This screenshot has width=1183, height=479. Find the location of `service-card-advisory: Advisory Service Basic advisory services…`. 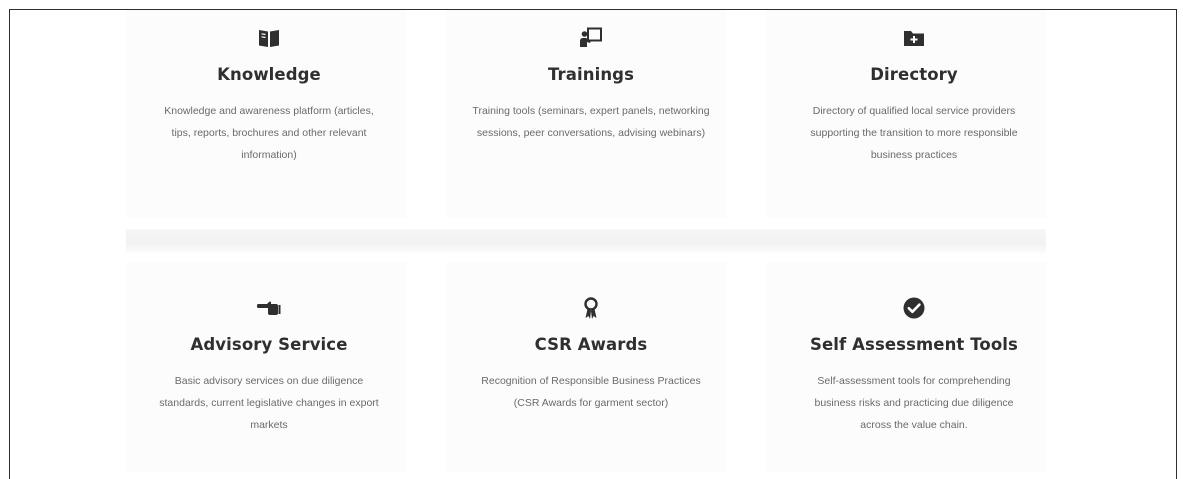

service-card-advisory: Advisory Service Basic advisory services… is located at coordinates (269, 366).